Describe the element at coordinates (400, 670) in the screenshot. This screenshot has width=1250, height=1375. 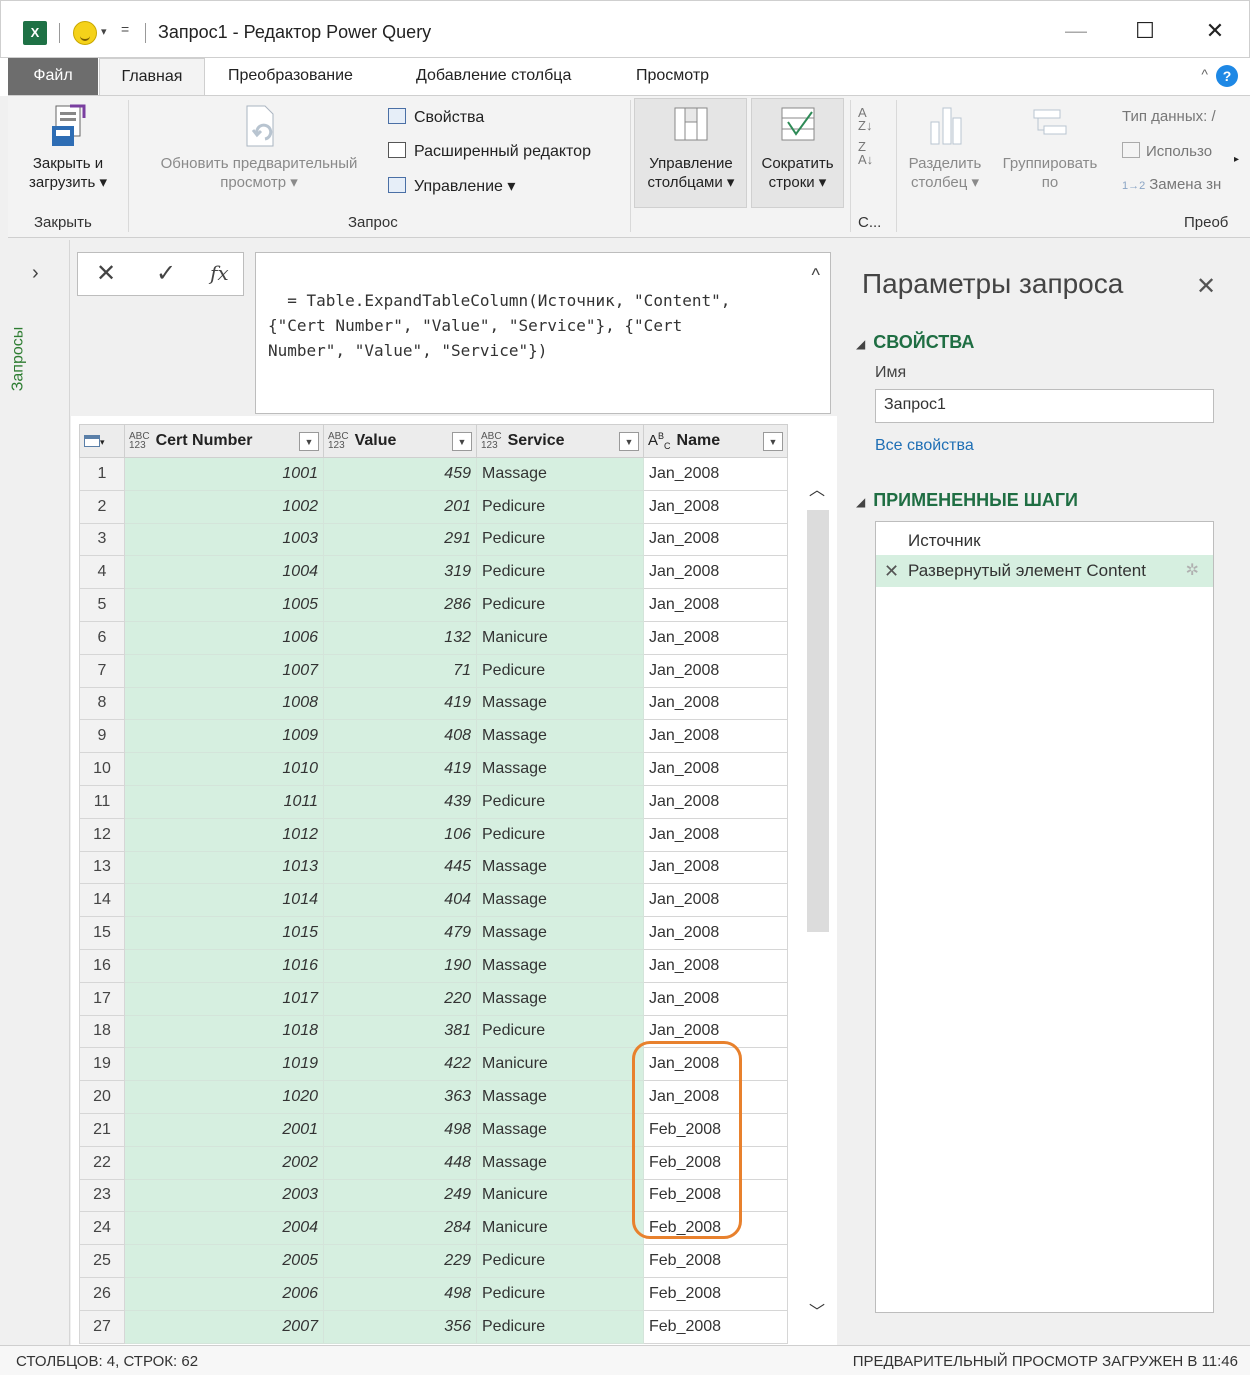
I see `value-cell: 71` at that location.